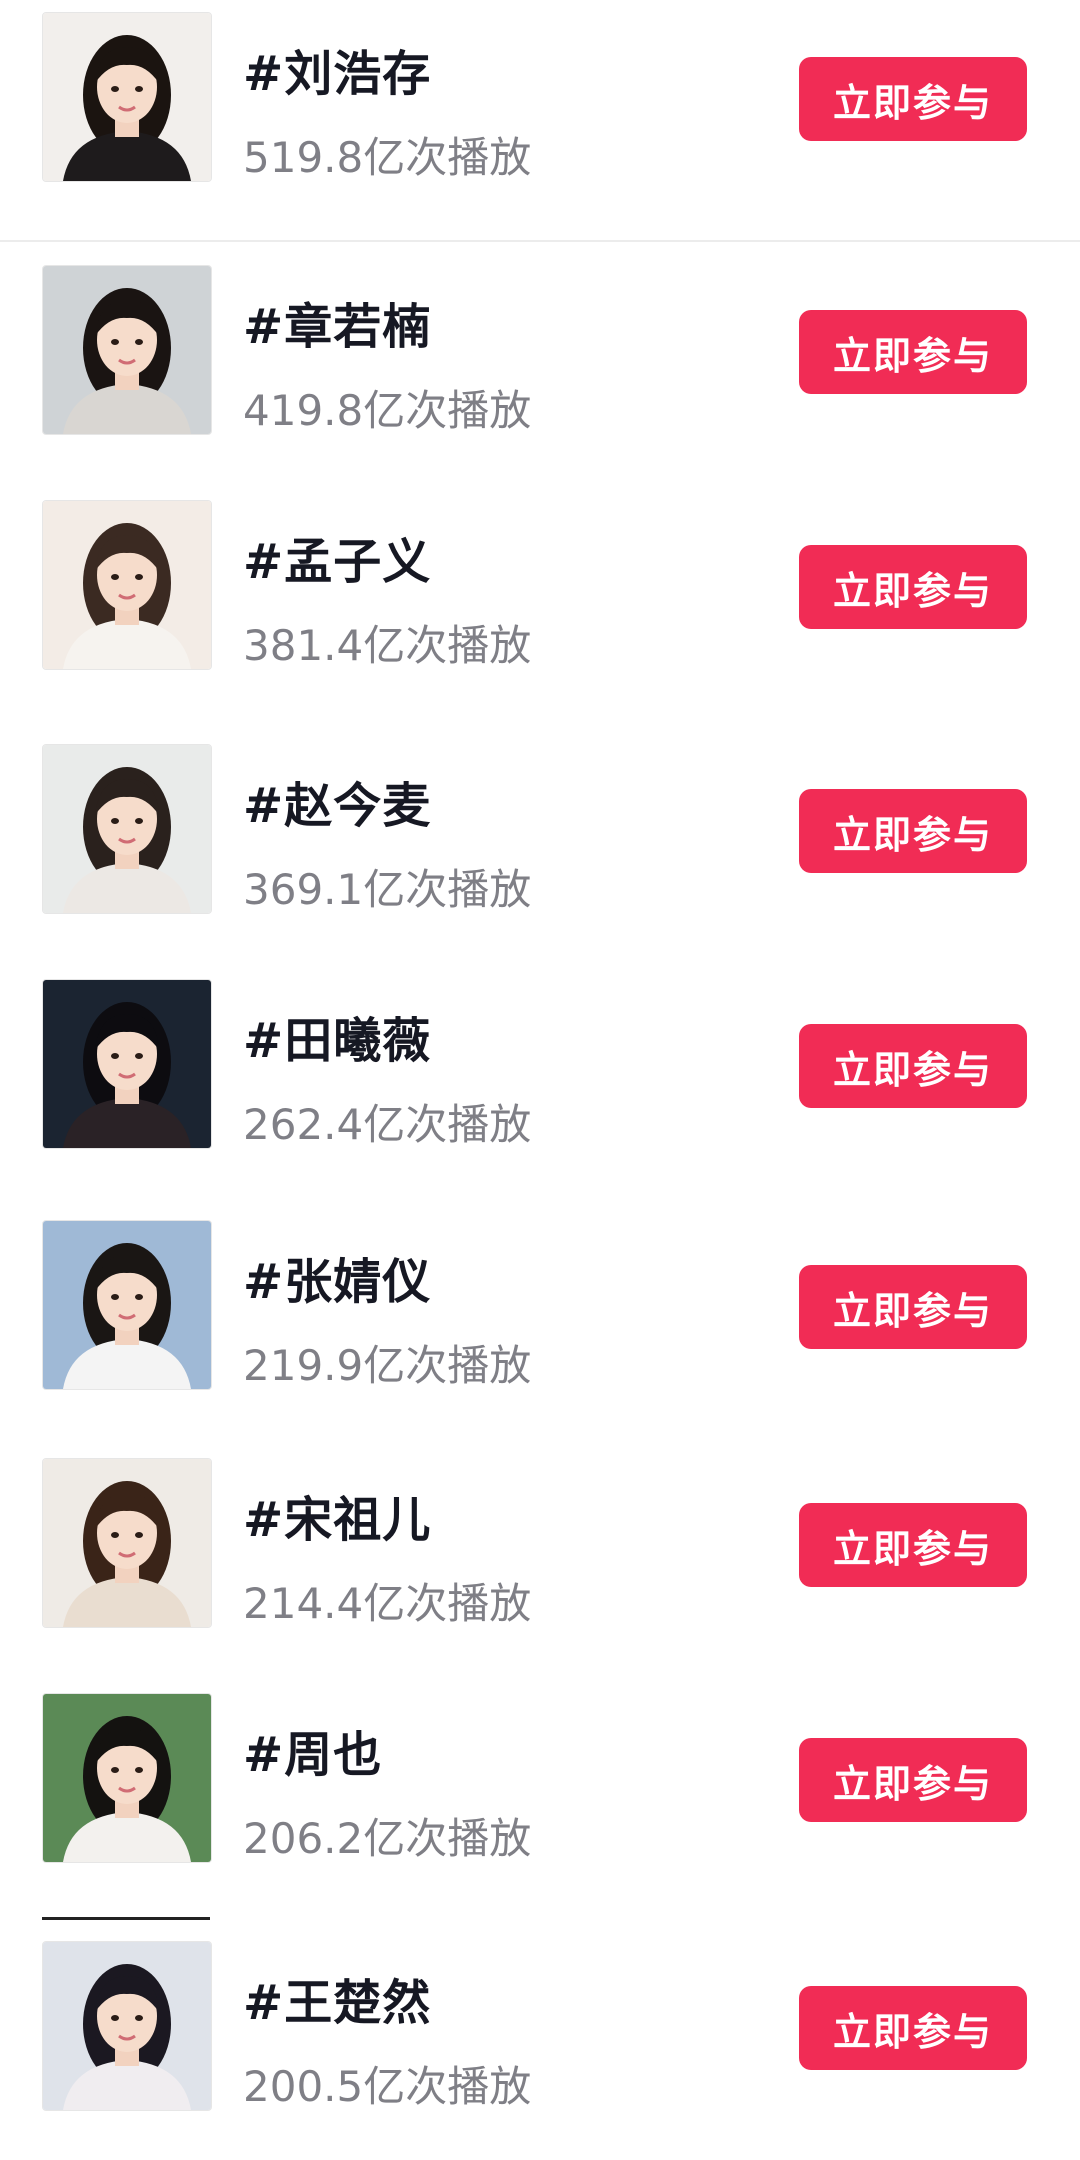 Image resolution: width=1080 pixels, height=2160 pixels. I want to click on play-count: 419.8亿次播放, so click(387, 410).